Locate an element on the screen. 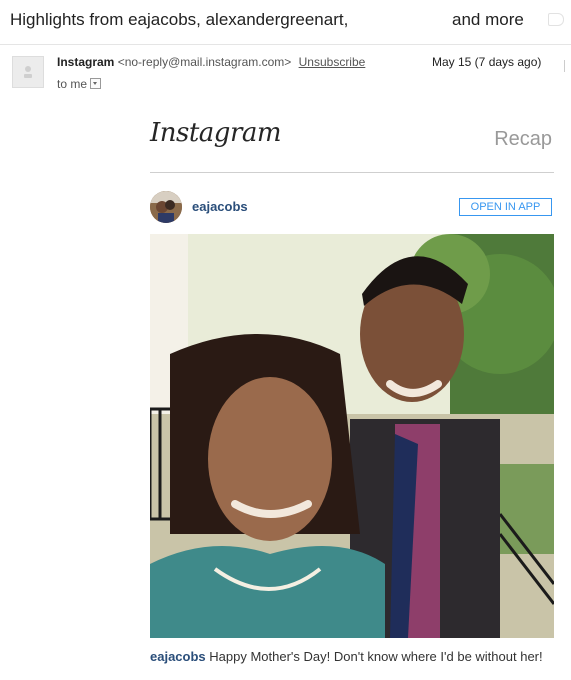 The height and width of the screenshot is (680, 571). user-avatar is located at coordinates (166, 207).